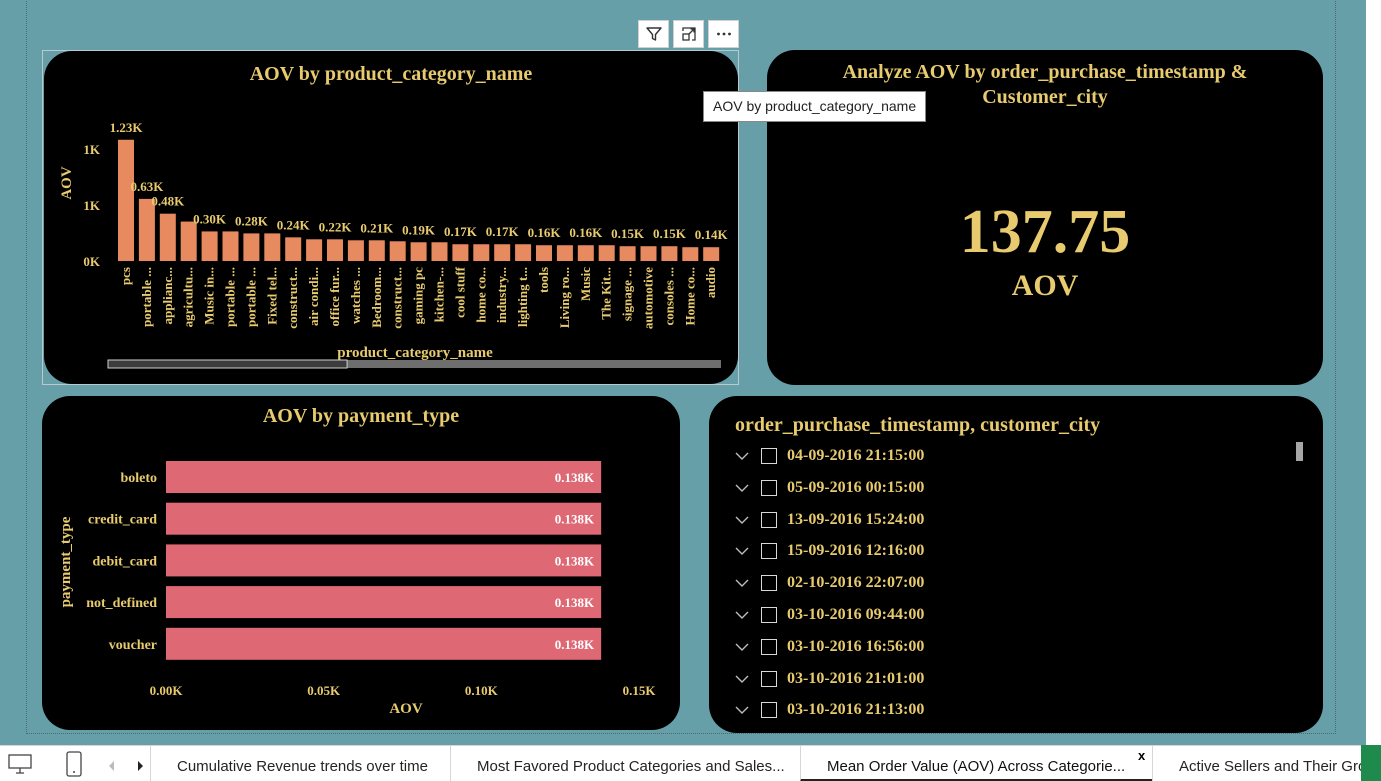  What do you see at coordinates (856, 487) in the screenshot?
I see `slicer-item-label: 05-09-2016 00:15:00` at bounding box center [856, 487].